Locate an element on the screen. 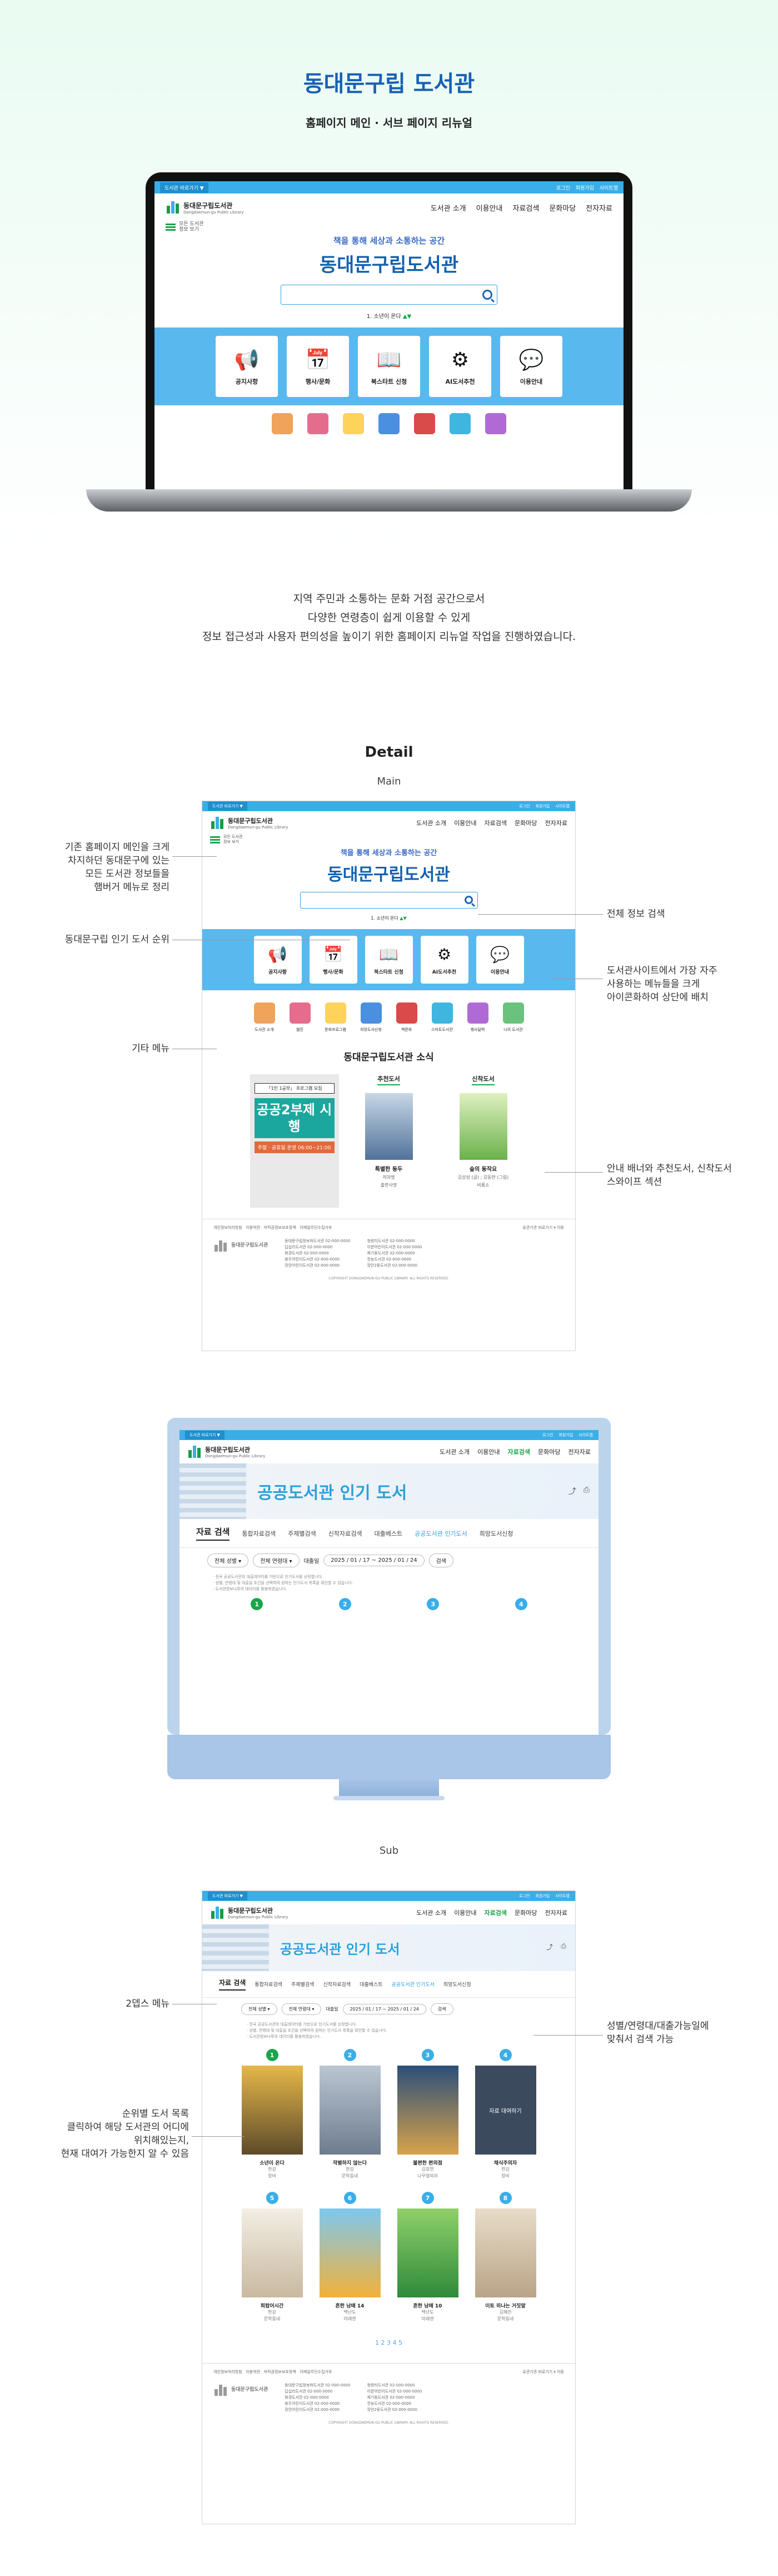 The width and height of the screenshot is (778, 2576). tab-lead: 자료 검색 is located at coordinates (232, 1984).